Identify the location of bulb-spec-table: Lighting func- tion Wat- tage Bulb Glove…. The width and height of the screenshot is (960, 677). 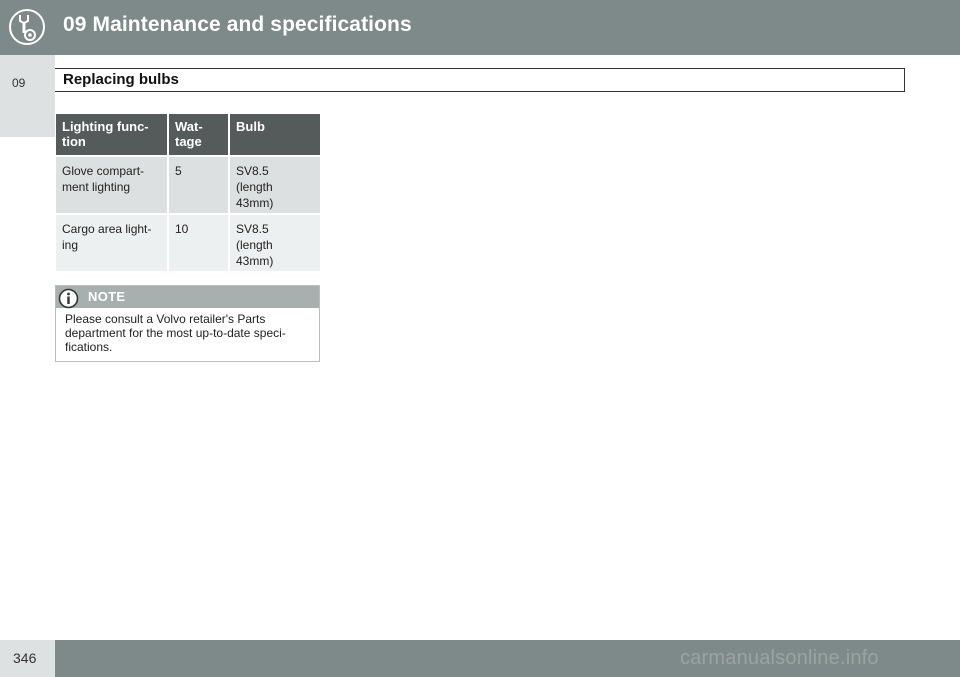
(188, 192).